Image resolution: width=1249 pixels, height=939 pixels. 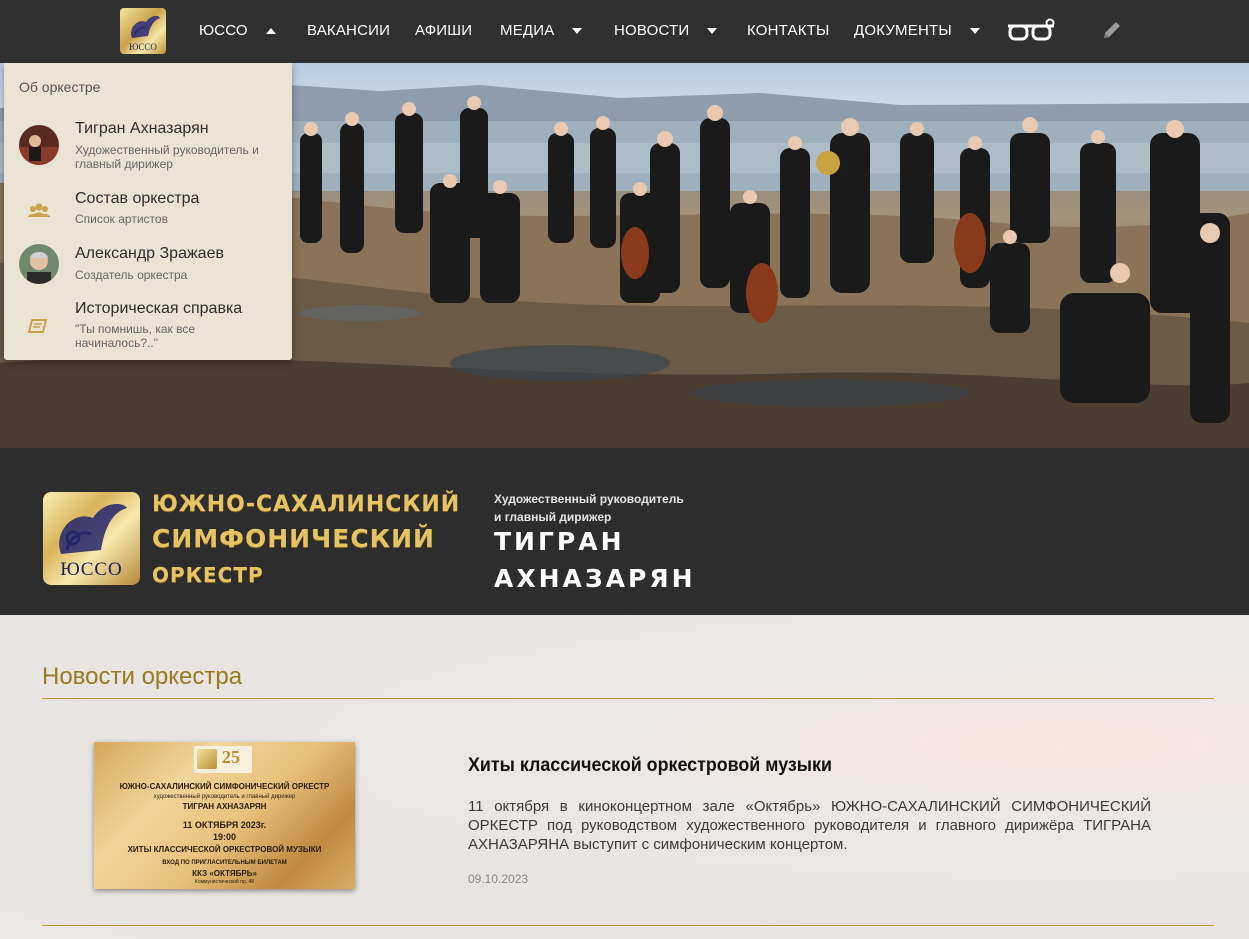 What do you see at coordinates (142, 676) in the screenshot?
I see `news-heading: Новости оркестра` at bounding box center [142, 676].